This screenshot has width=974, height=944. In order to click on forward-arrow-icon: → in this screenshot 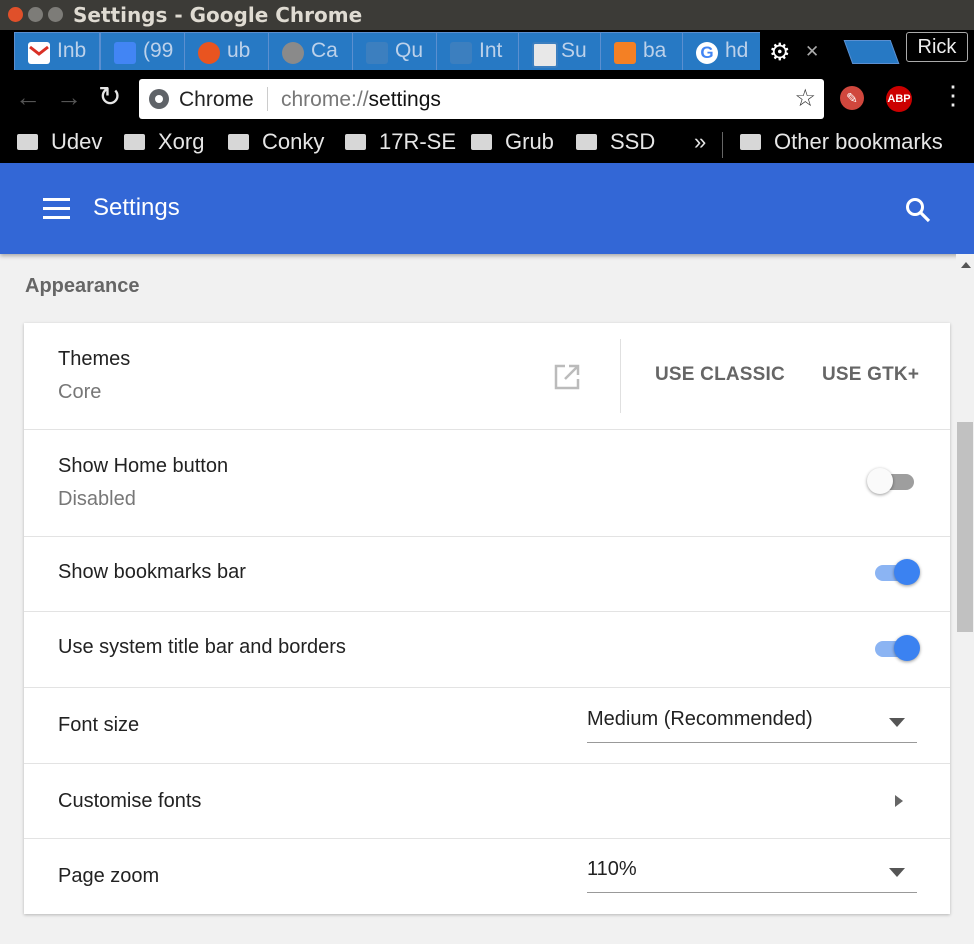, I will do `click(69, 97)`.